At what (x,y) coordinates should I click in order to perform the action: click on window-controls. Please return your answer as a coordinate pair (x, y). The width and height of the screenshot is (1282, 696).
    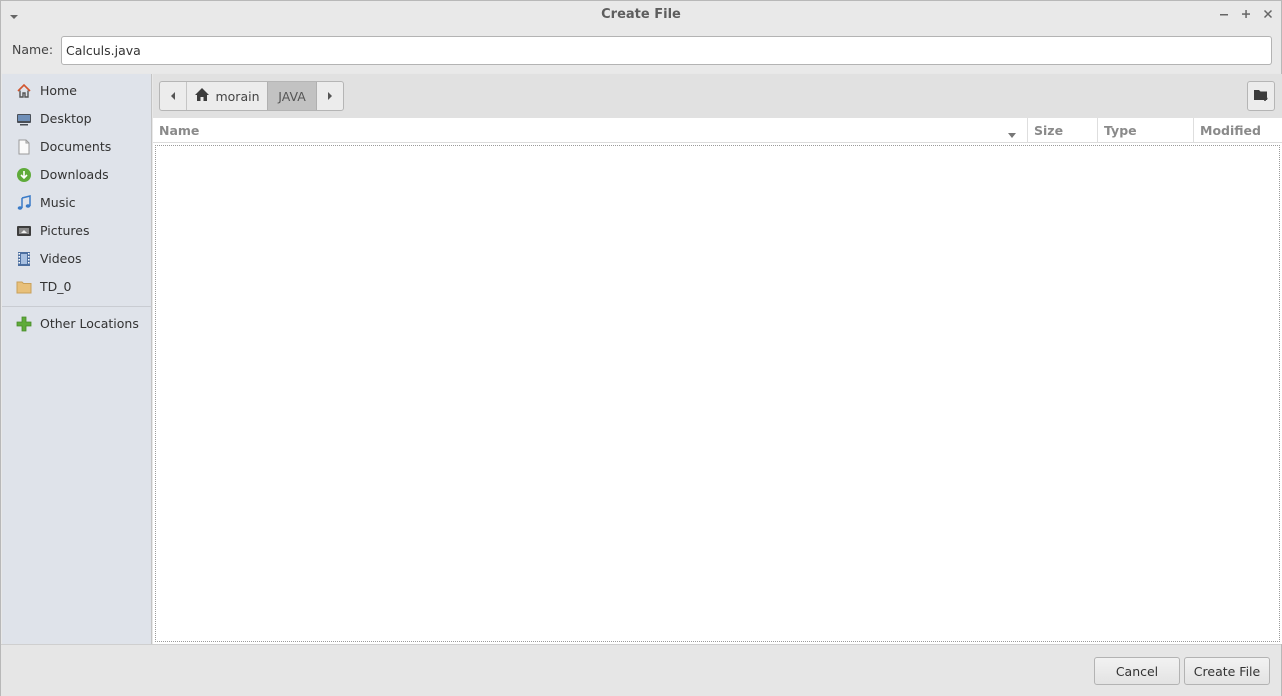
    Looking at the image, I should click on (1246, 14).